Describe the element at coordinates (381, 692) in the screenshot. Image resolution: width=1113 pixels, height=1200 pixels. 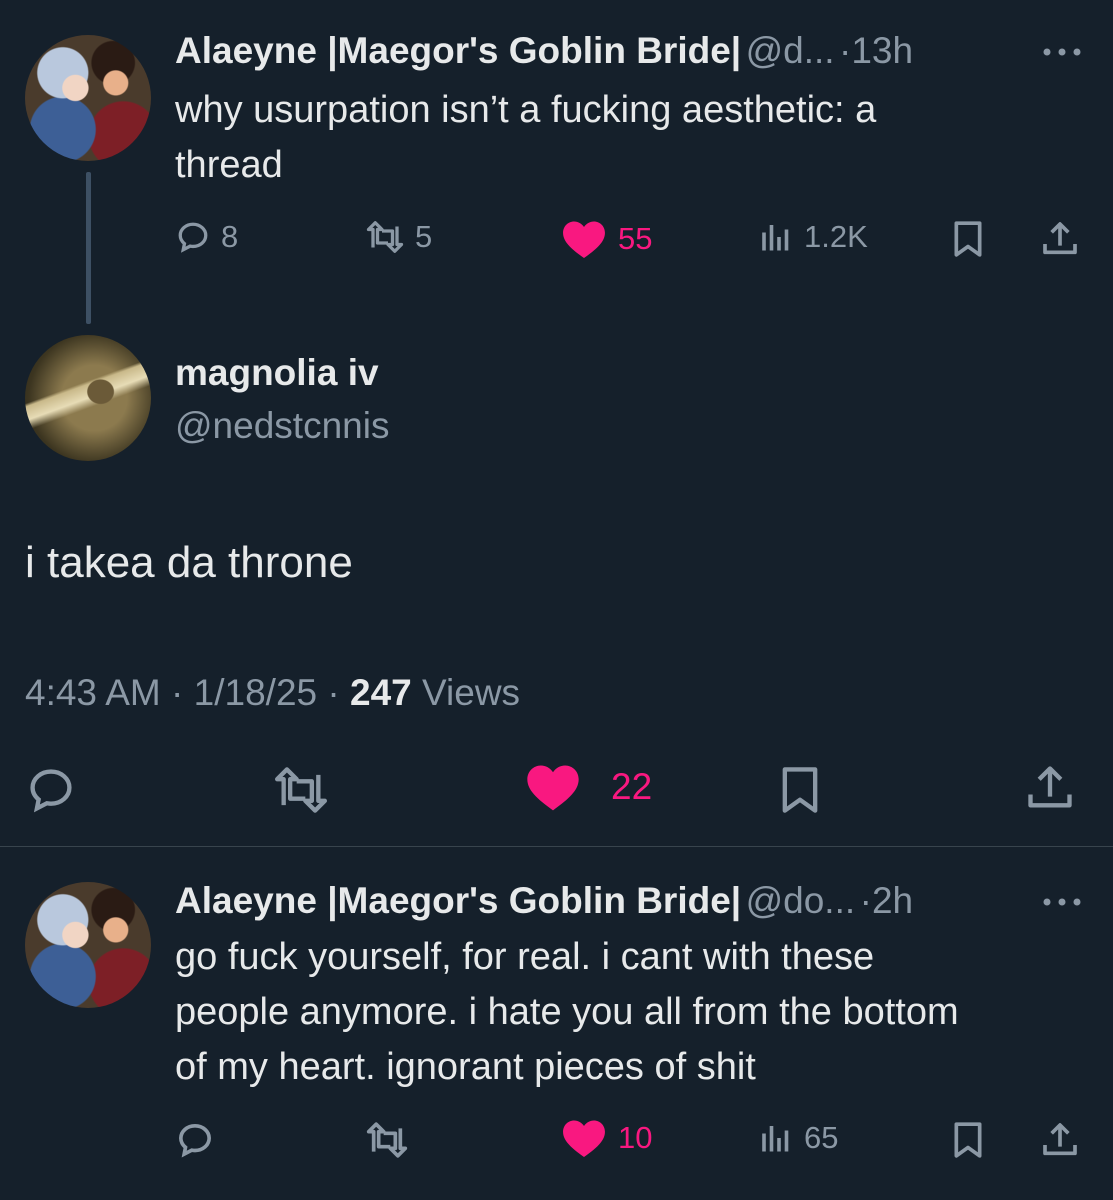
I see `views-count: 247` at that location.